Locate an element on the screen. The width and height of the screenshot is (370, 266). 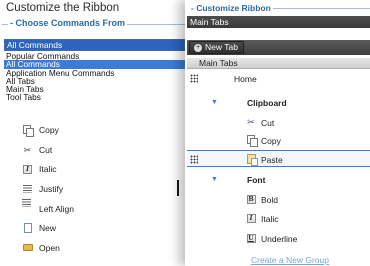
tree-row-clipboard-group: ▼ Clipboard is located at coordinates (278, 102).